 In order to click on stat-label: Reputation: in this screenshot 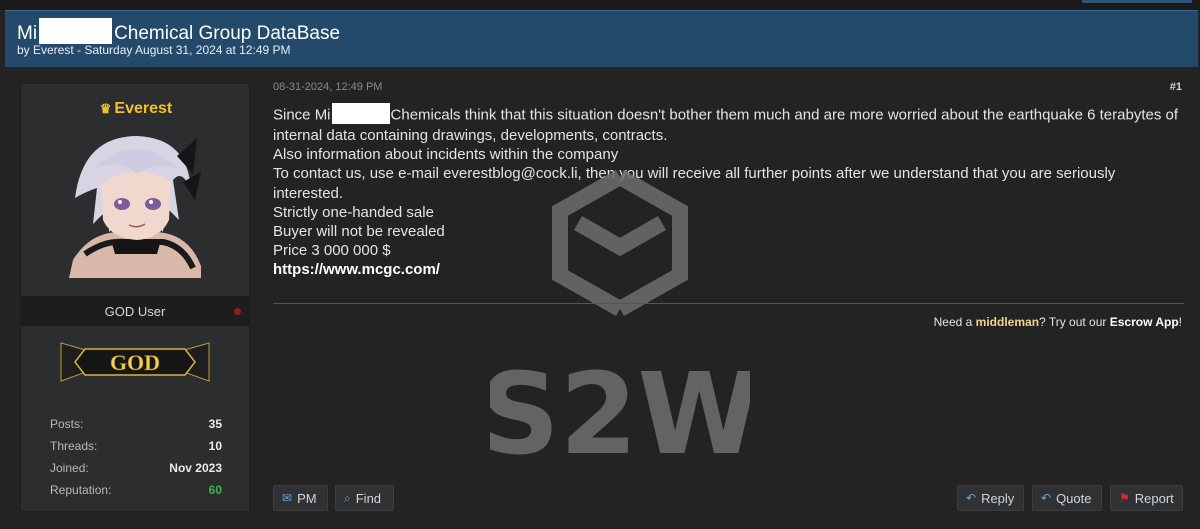, I will do `click(81, 490)`.